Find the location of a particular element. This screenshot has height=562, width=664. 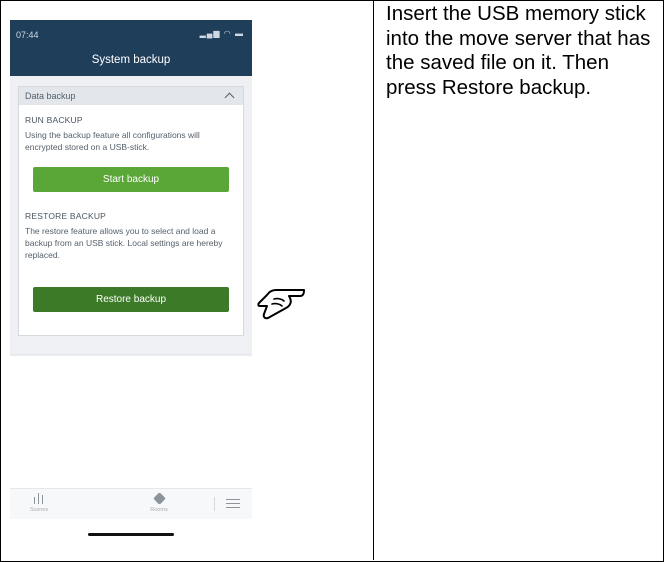

chevron-up-icon is located at coordinates (229, 97).